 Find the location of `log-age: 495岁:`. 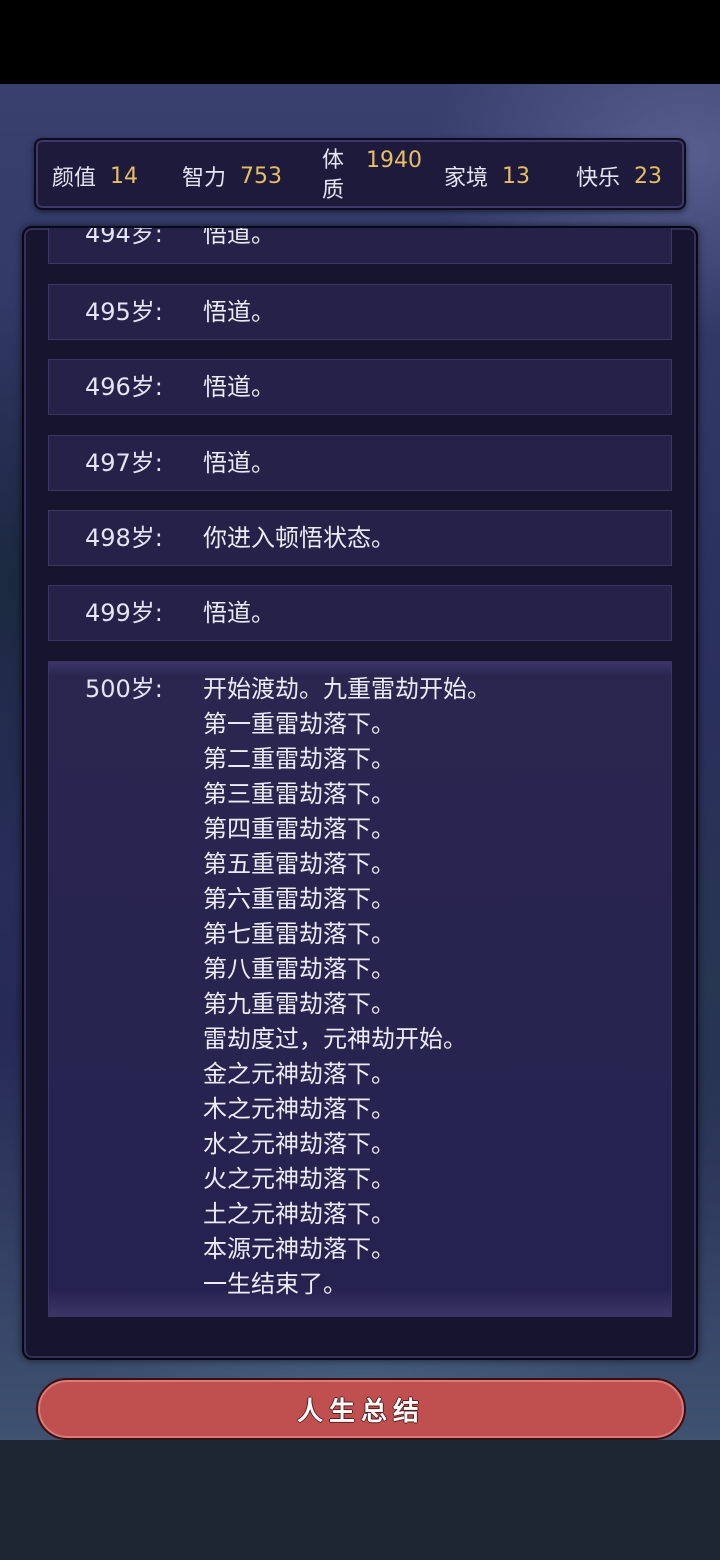

log-age: 495岁: is located at coordinates (124, 312).